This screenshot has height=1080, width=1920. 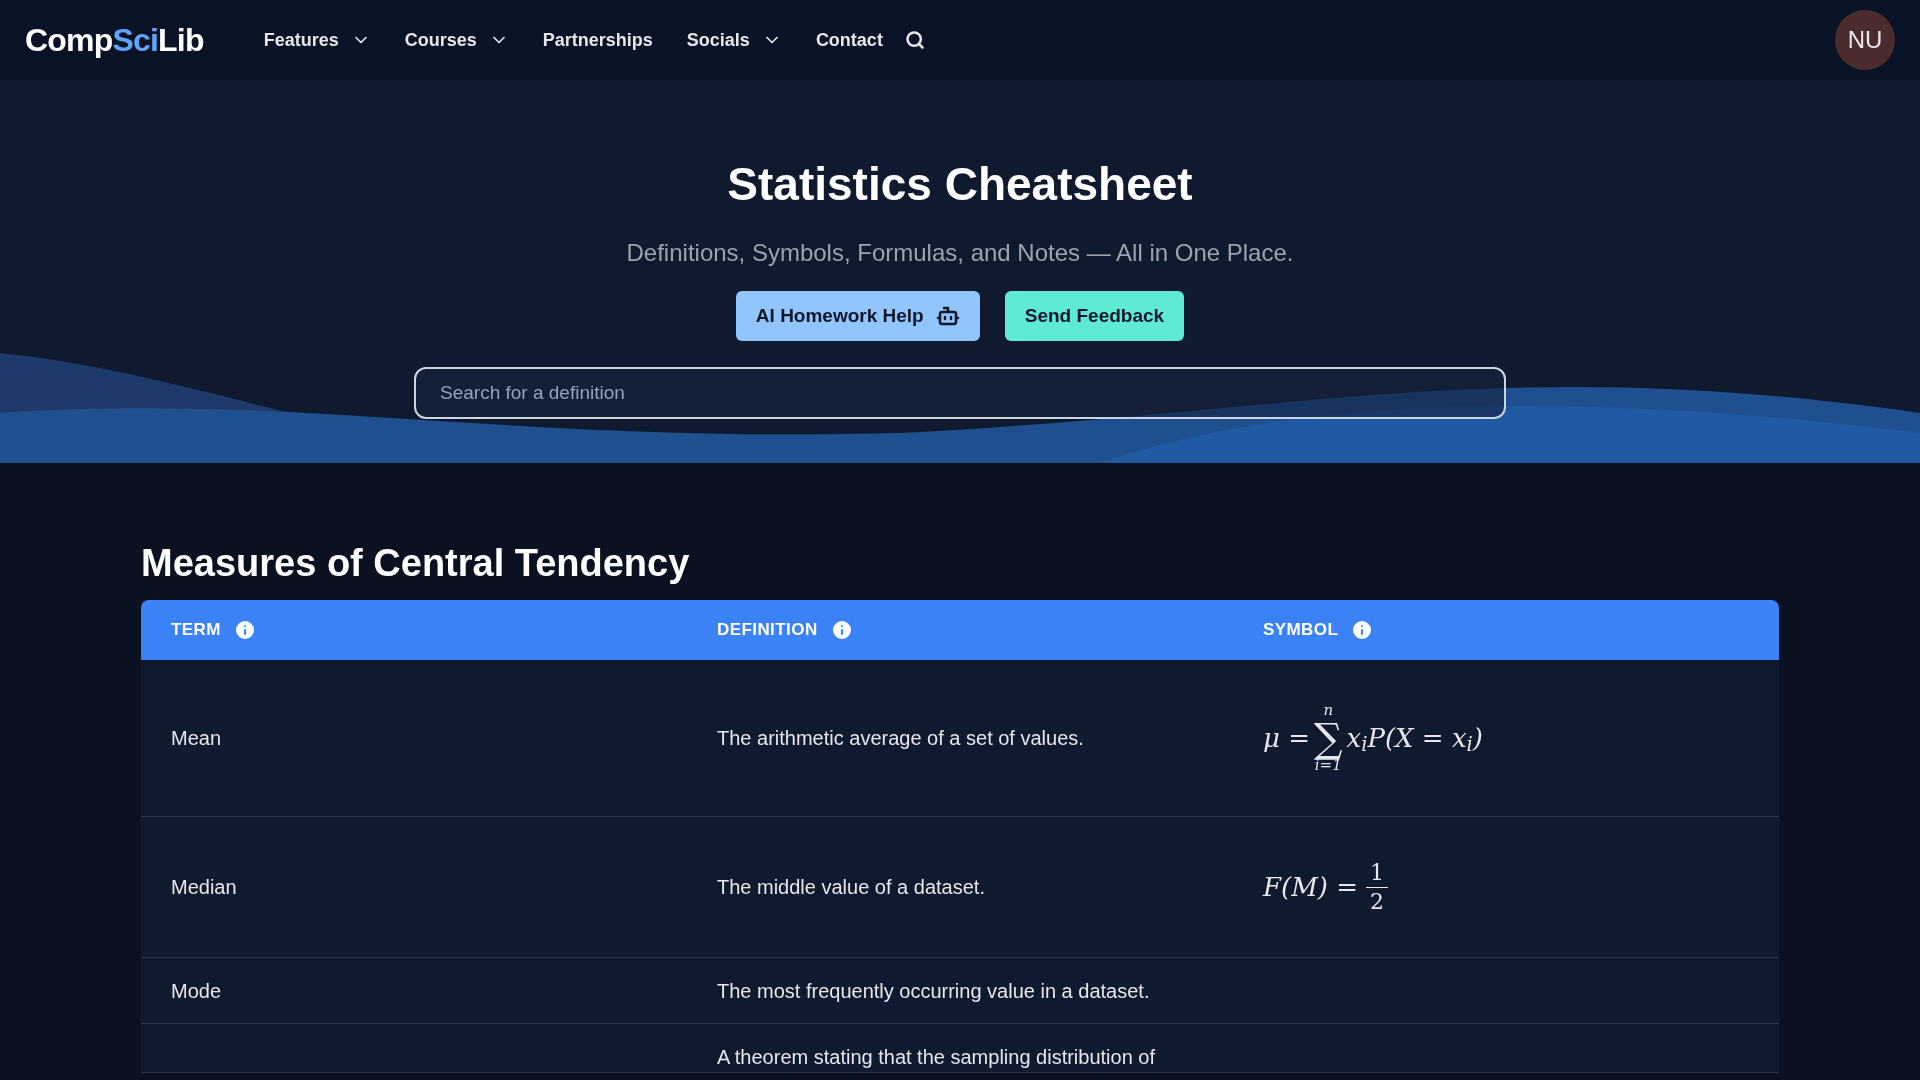 What do you see at coordinates (456, 40) in the screenshot?
I see `nav-link: Courses` at bounding box center [456, 40].